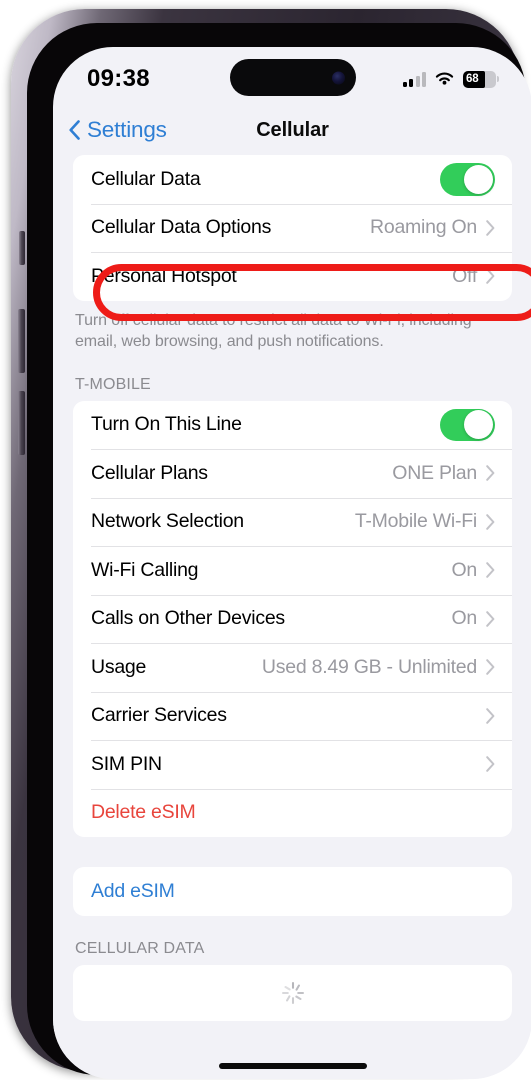 This screenshot has width=531, height=1080. Describe the element at coordinates (113, 384) in the screenshot. I see `tmobile-group-header: T-MOBILE` at that location.